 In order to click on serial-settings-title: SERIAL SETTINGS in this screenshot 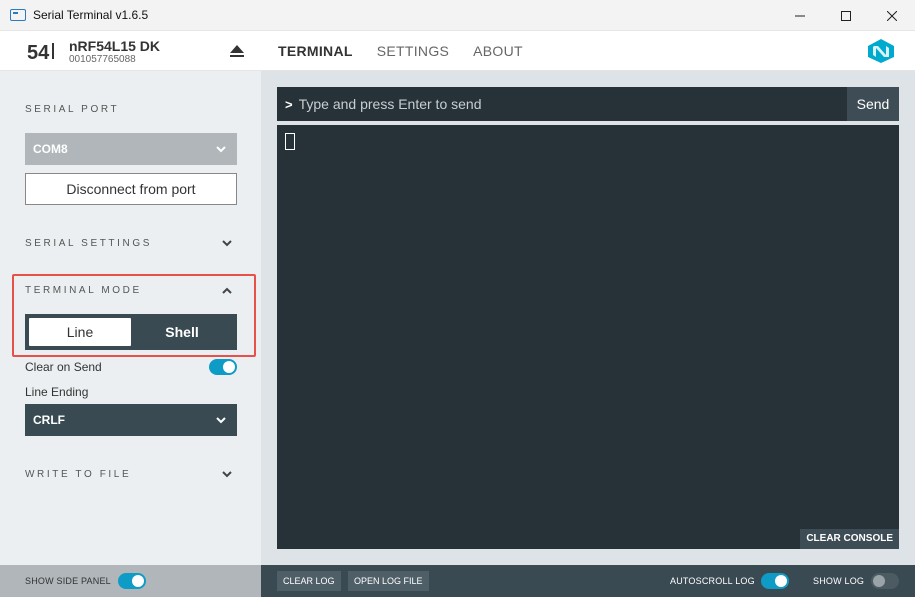, I will do `click(88, 243)`.